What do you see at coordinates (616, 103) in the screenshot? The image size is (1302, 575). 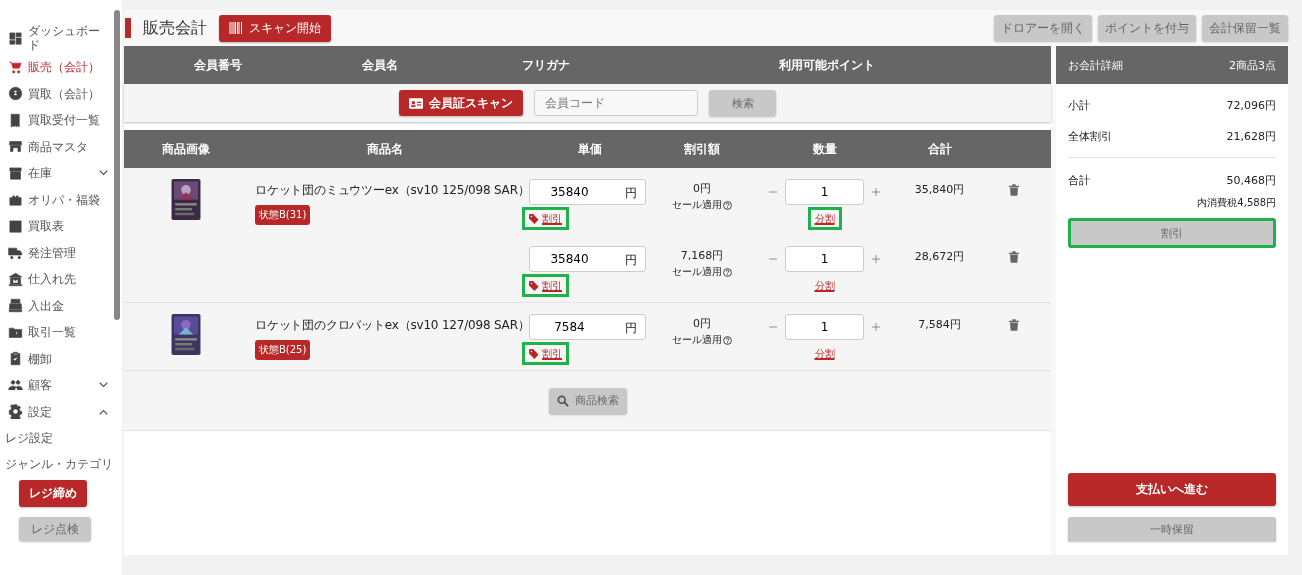 I see `member-code-field: 会員コード` at bounding box center [616, 103].